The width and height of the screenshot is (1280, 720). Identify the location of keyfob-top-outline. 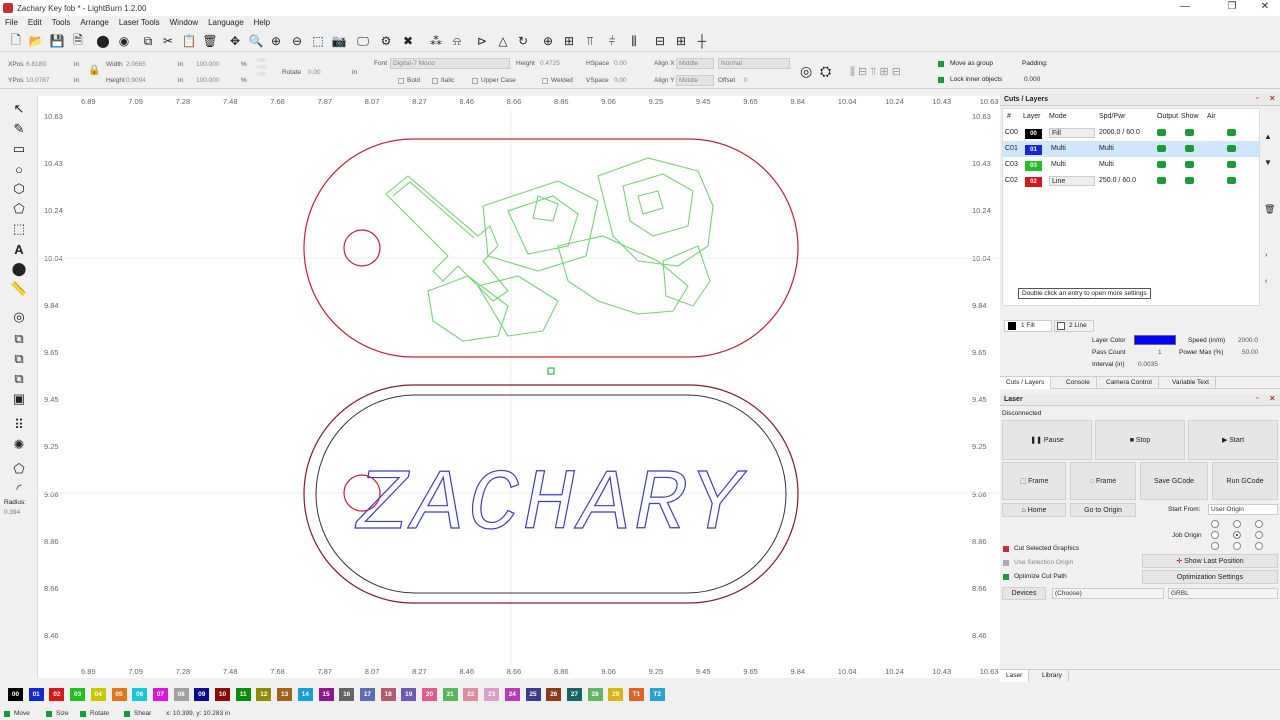
(551, 248).